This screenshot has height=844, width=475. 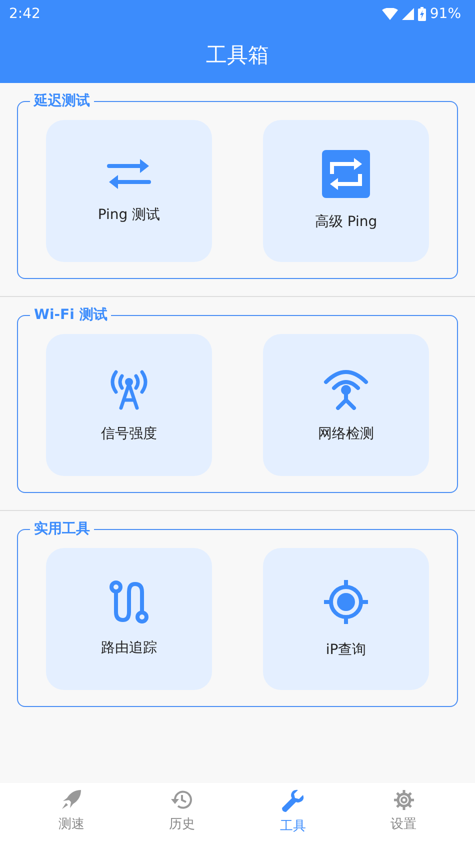 What do you see at coordinates (71, 800) in the screenshot?
I see `rocket-icon` at bounding box center [71, 800].